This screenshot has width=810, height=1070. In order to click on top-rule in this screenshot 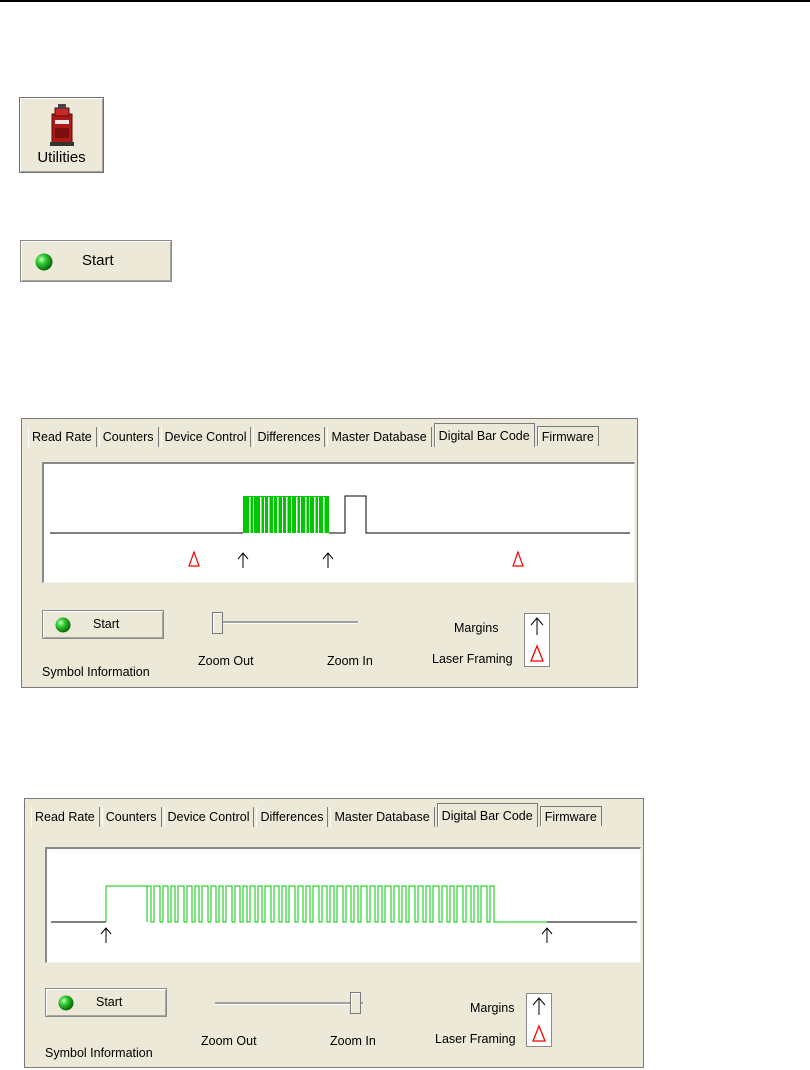, I will do `click(405, 1)`.